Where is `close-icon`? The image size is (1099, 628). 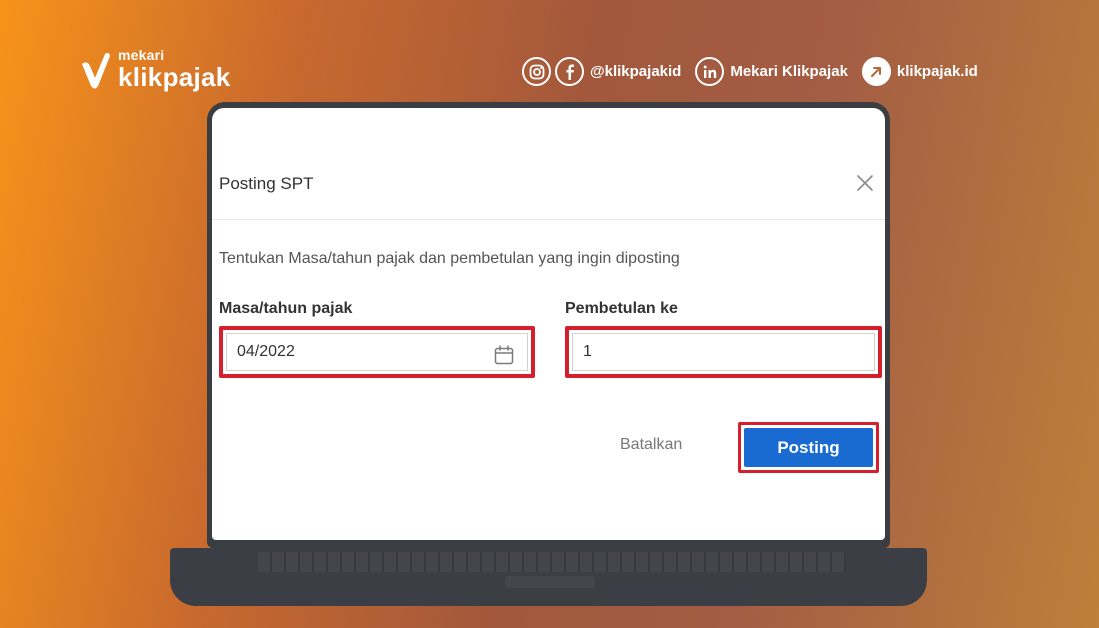 close-icon is located at coordinates (865, 183).